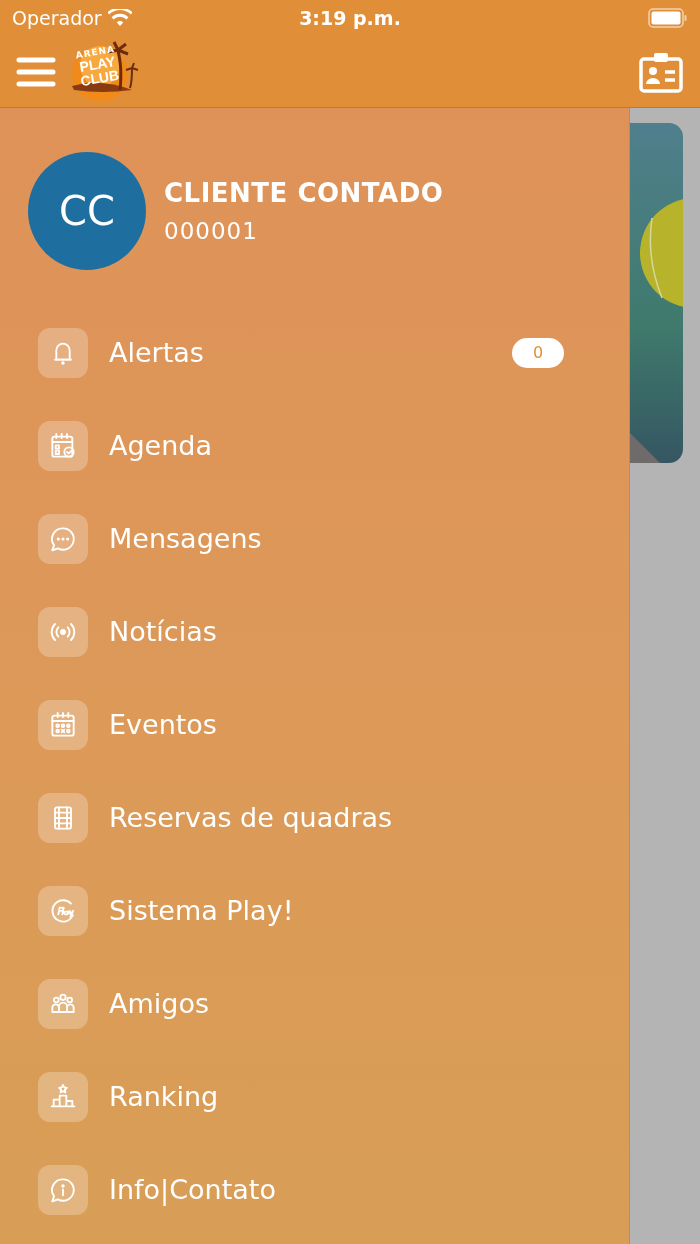 Image resolution: width=700 pixels, height=1244 pixels. I want to click on battery-icon, so click(668, 18).